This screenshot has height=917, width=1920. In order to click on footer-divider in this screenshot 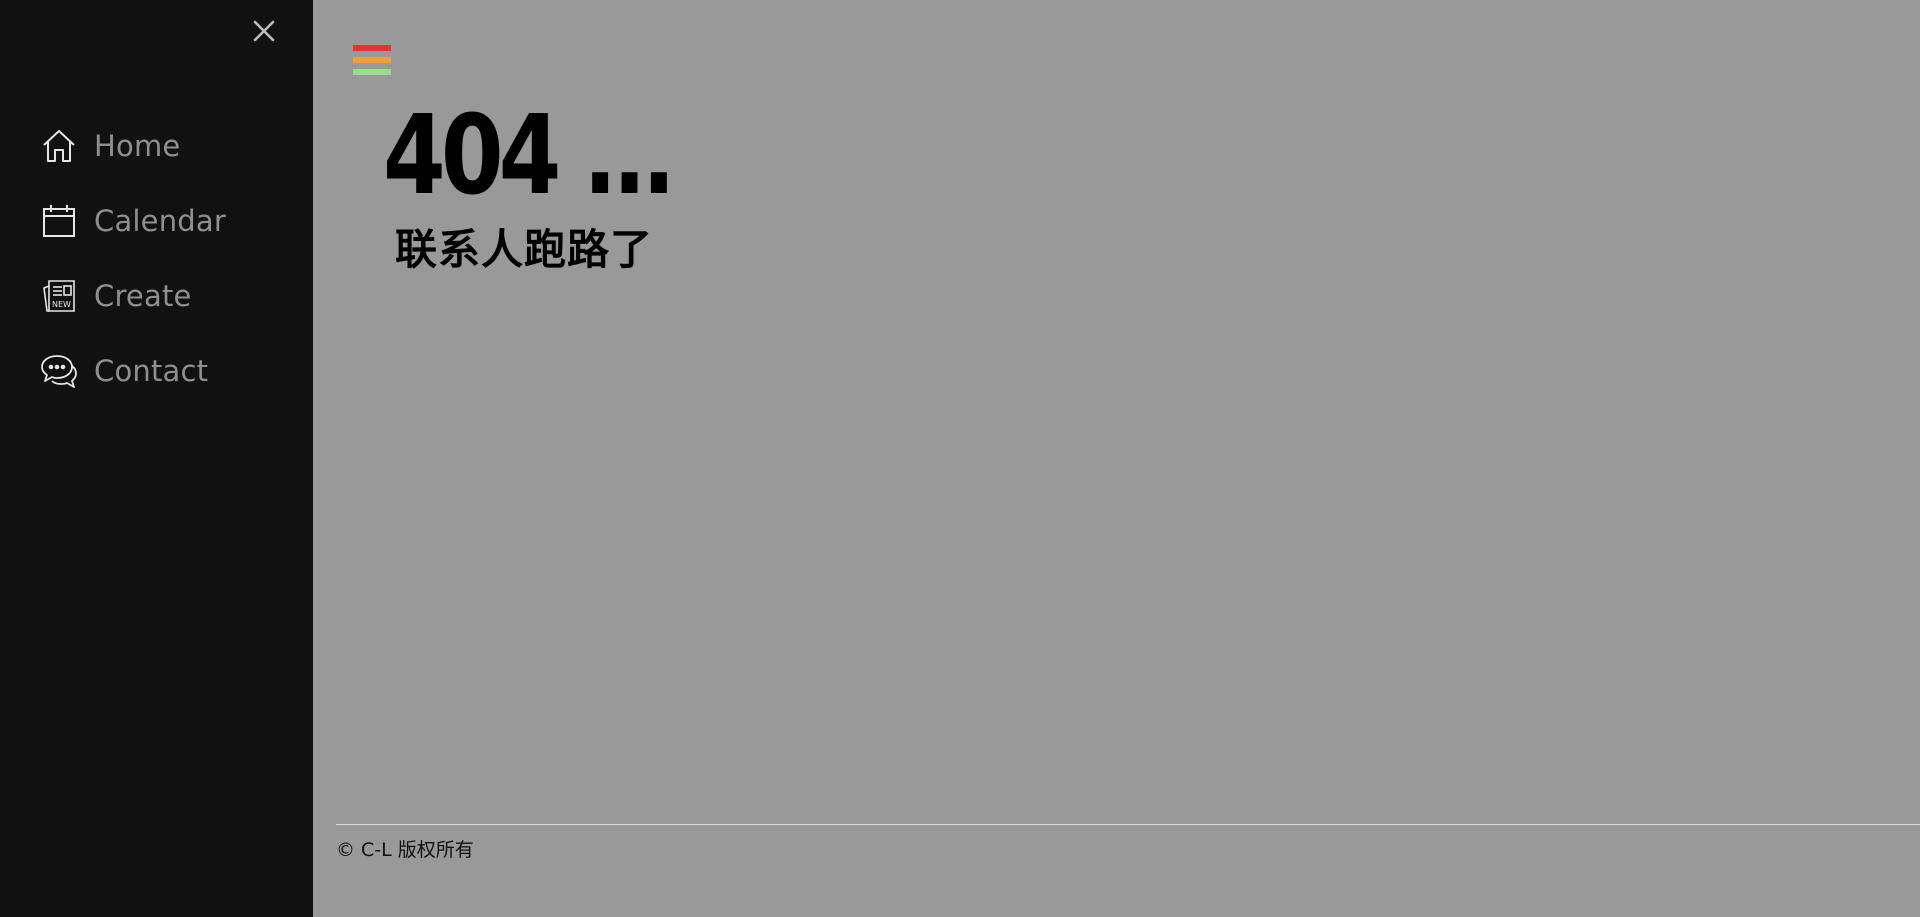, I will do `click(1128, 824)`.